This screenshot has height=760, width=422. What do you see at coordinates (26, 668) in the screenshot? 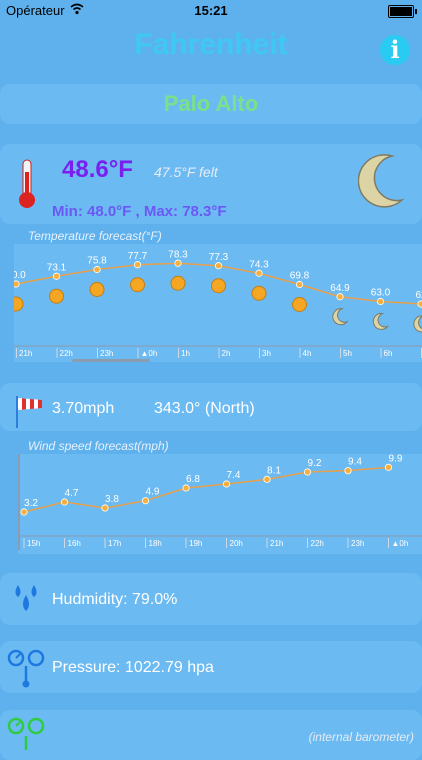
I see `pressure-gauge-icon` at bounding box center [26, 668].